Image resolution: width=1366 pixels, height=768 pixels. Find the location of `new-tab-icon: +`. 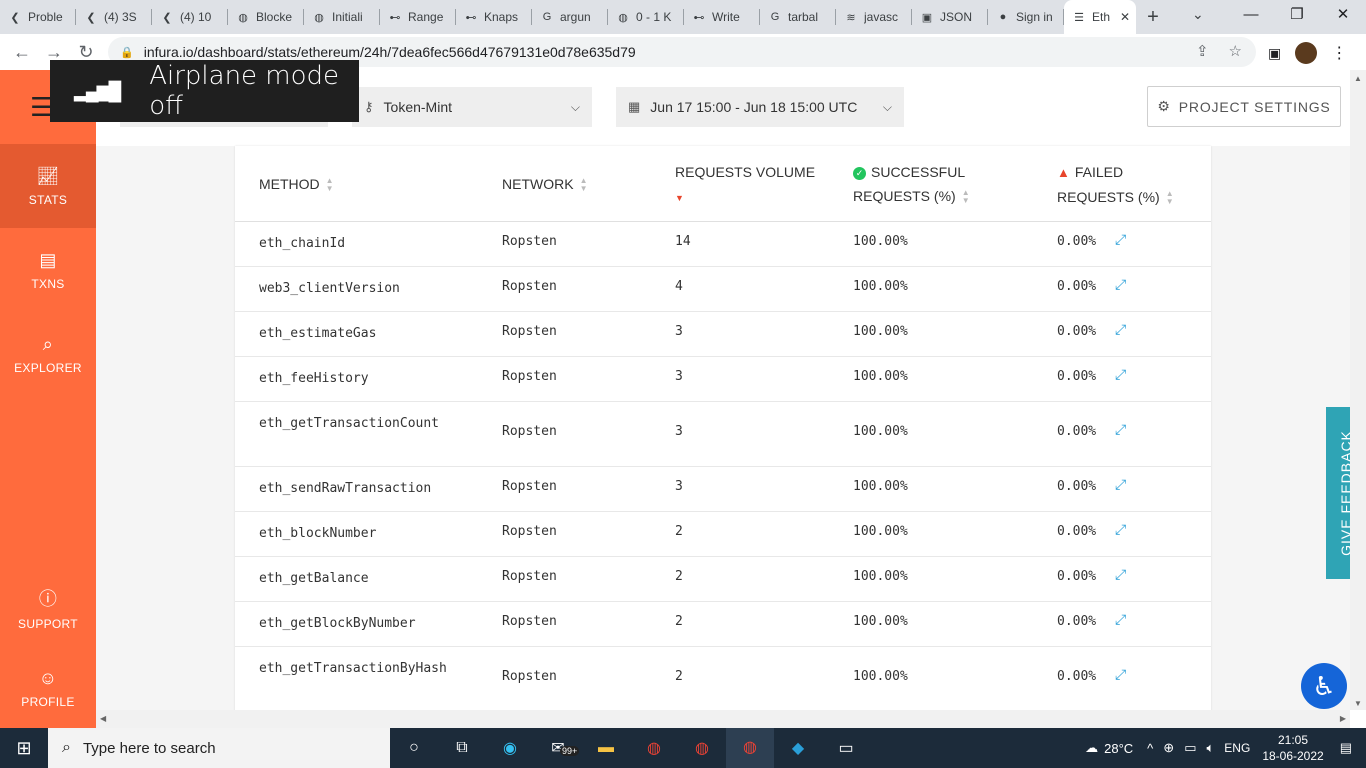

new-tab-icon: + is located at coordinates (1153, 17).